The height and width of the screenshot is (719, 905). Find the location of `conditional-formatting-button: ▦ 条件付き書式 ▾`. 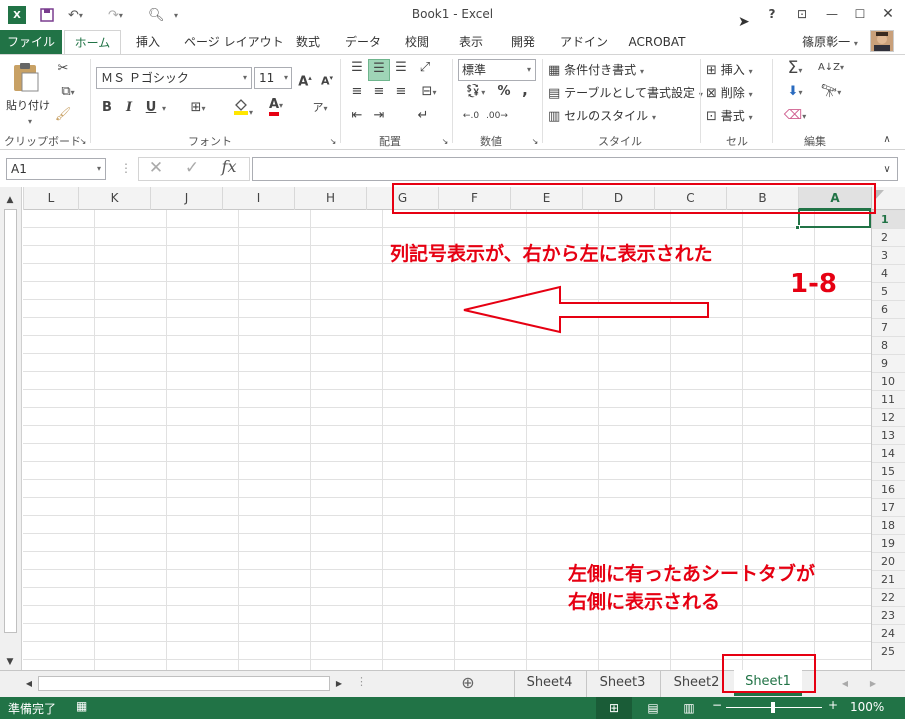

conditional-formatting-button: ▦ 条件付き書式 ▾ is located at coordinates (596, 70).